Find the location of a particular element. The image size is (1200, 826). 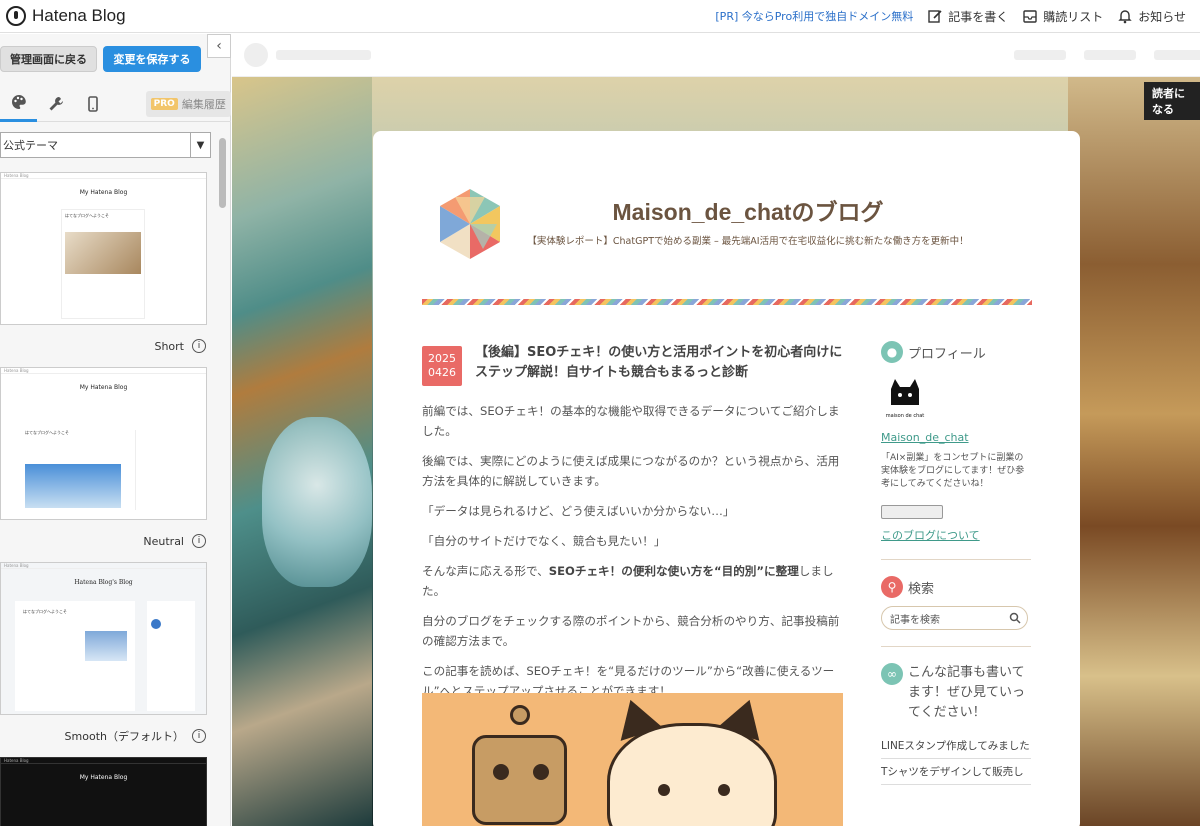

subscribe-button: 読者になる is located at coordinates (1172, 101).